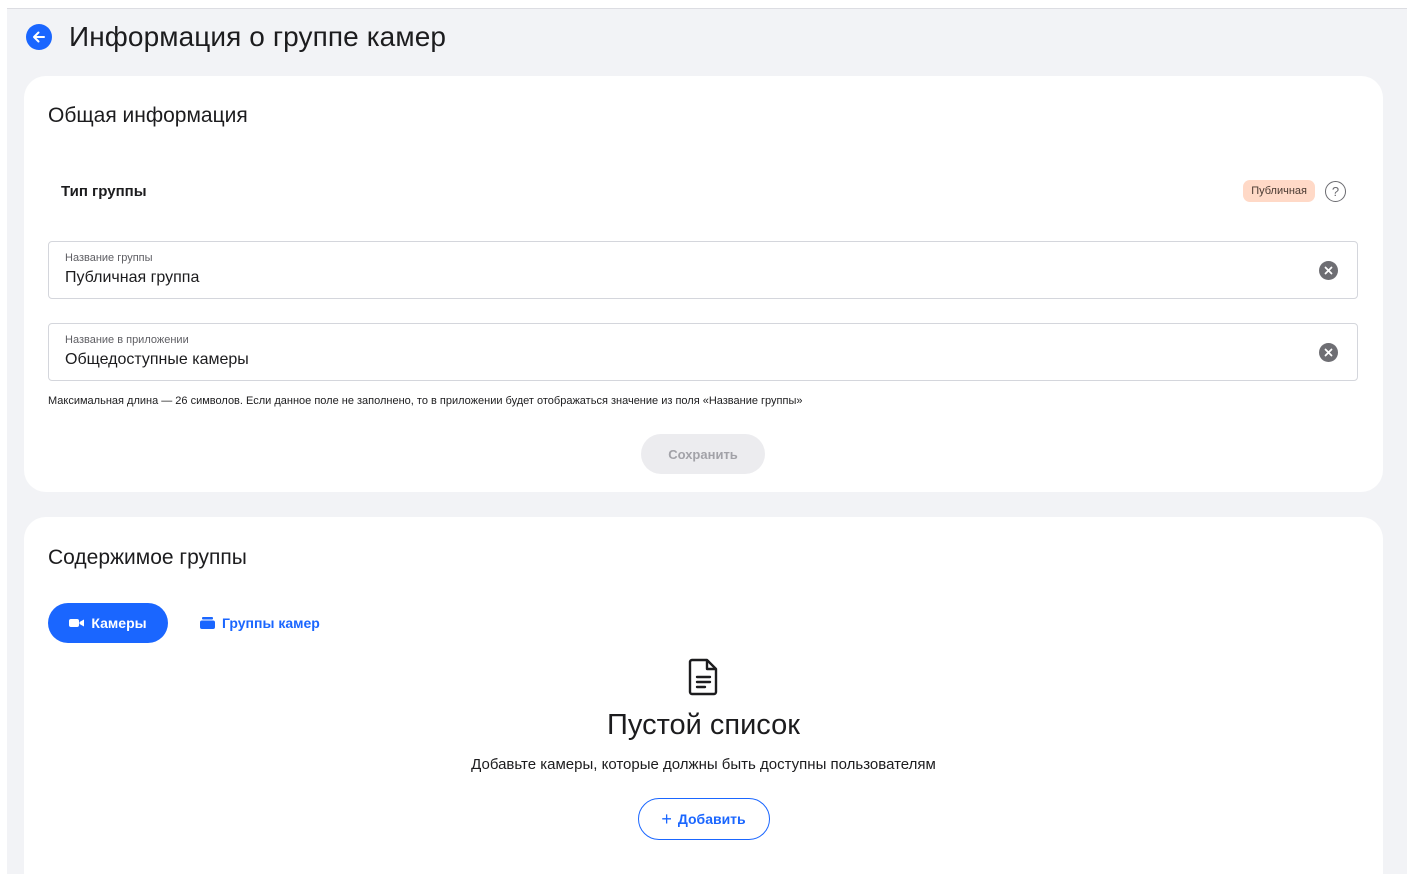  I want to click on add-button: + Добавить, so click(703, 819).